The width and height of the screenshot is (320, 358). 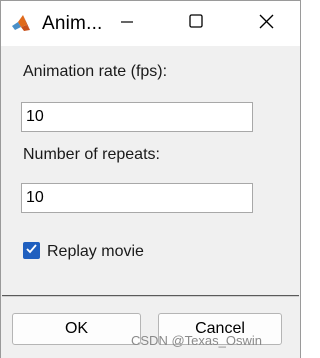 What do you see at coordinates (91, 154) in the screenshot?
I see `repeats-label: Number of repeats:` at bounding box center [91, 154].